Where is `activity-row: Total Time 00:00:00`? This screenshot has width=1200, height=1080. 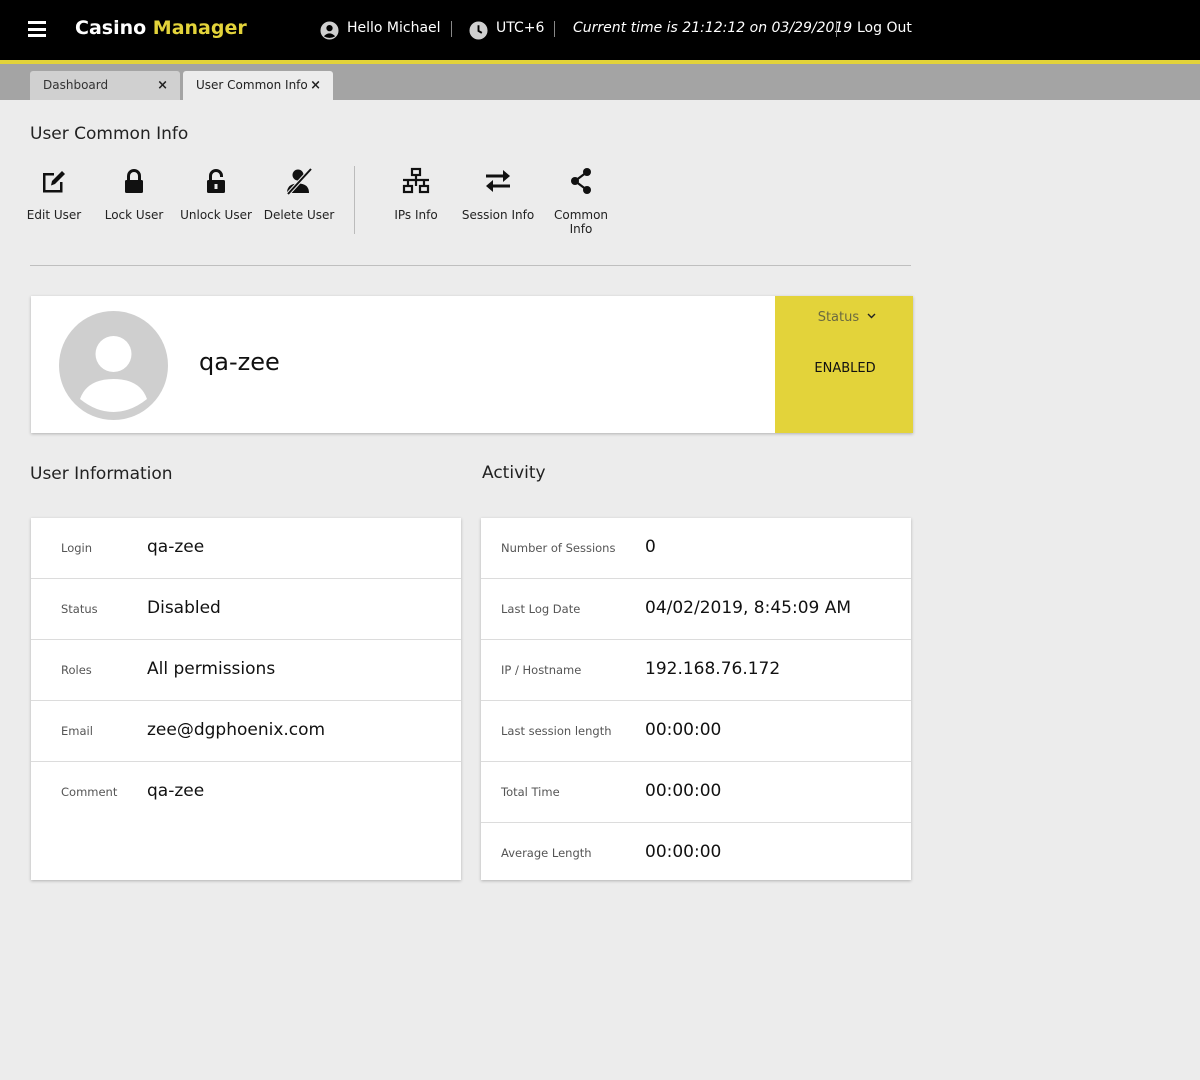 activity-row: Total Time 00:00:00 is located at coordinates (696, 792).